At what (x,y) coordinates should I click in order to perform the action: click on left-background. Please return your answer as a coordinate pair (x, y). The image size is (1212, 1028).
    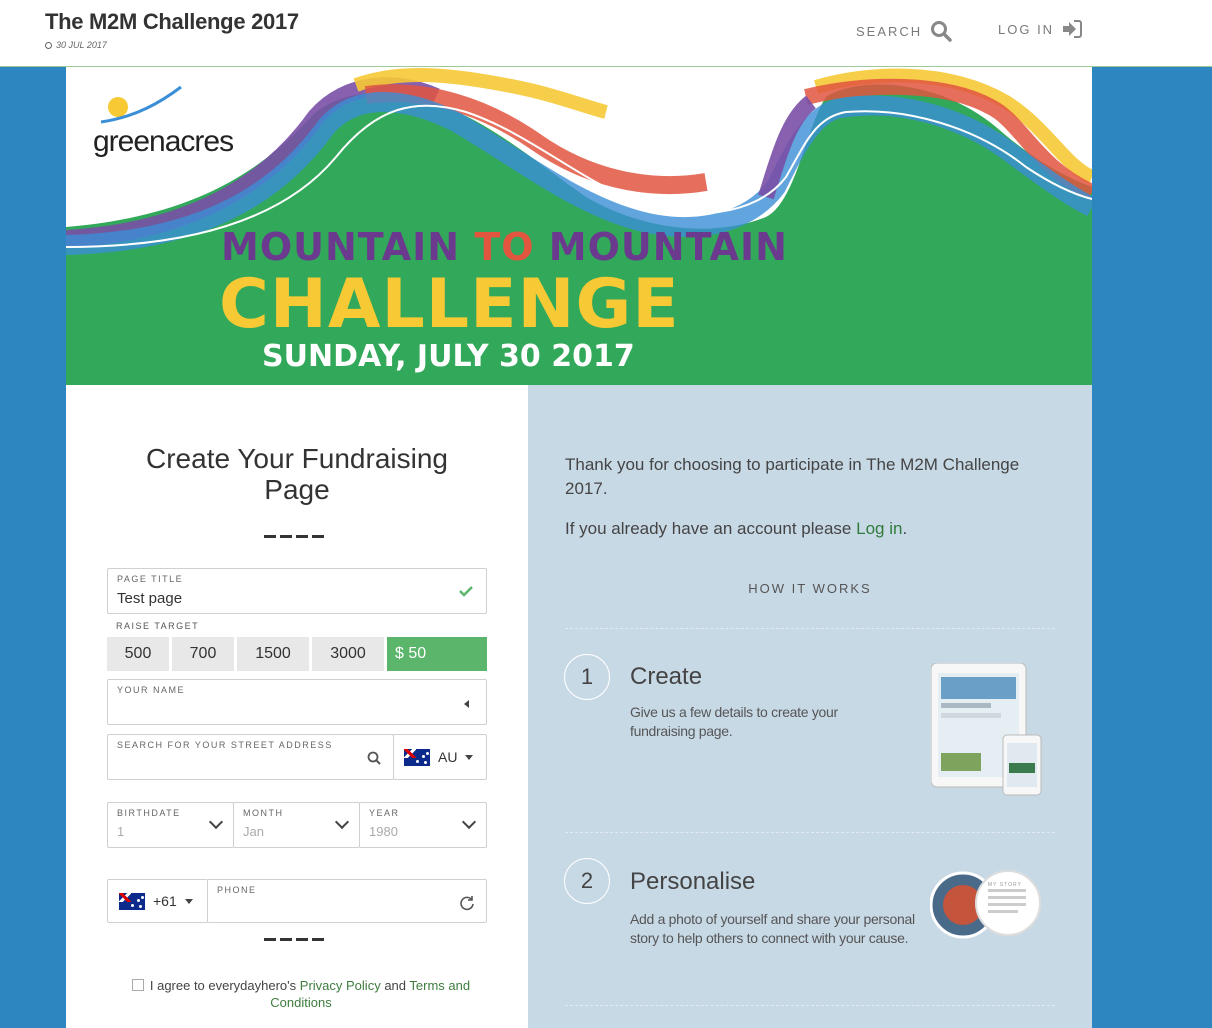
    Looking at the image, I should click on (33, 547).